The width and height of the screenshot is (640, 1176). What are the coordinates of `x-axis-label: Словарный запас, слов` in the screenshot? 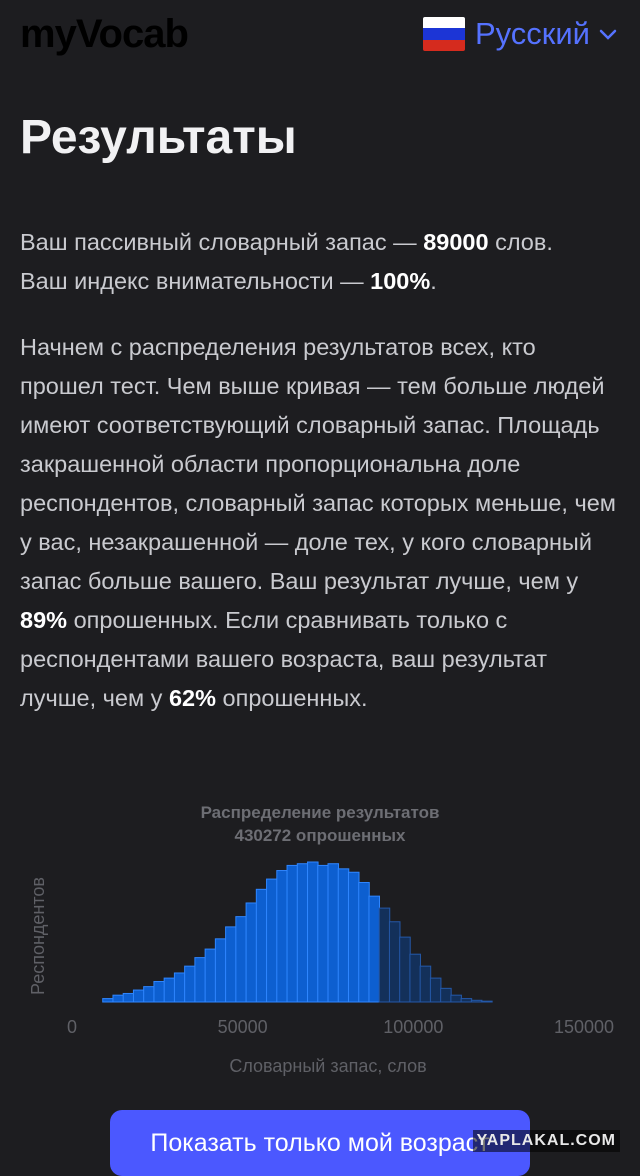 It's located at (327, 1066).